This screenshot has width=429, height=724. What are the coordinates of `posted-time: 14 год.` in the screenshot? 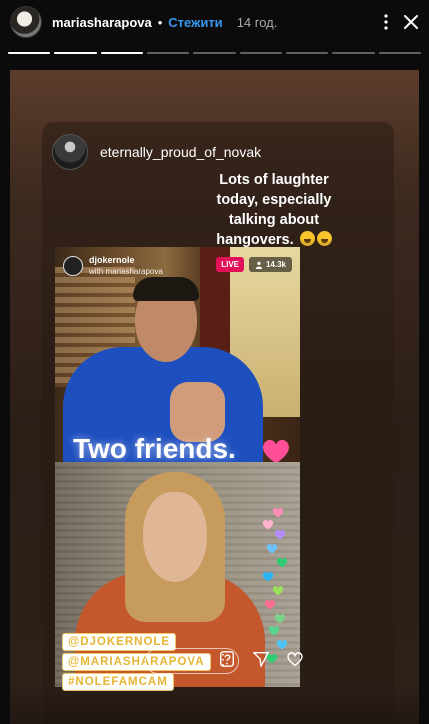 It's located at (257, 22).